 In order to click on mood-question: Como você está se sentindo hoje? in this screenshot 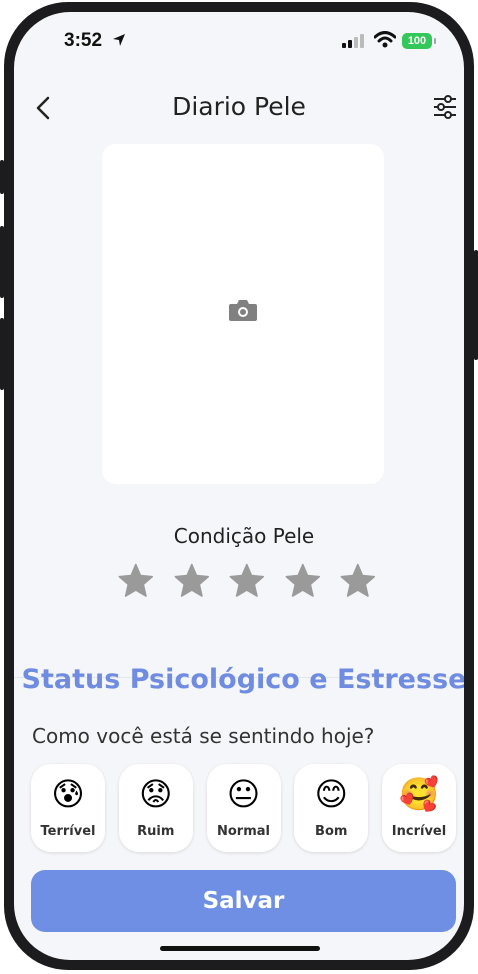, I will do `click(203, 736)`.